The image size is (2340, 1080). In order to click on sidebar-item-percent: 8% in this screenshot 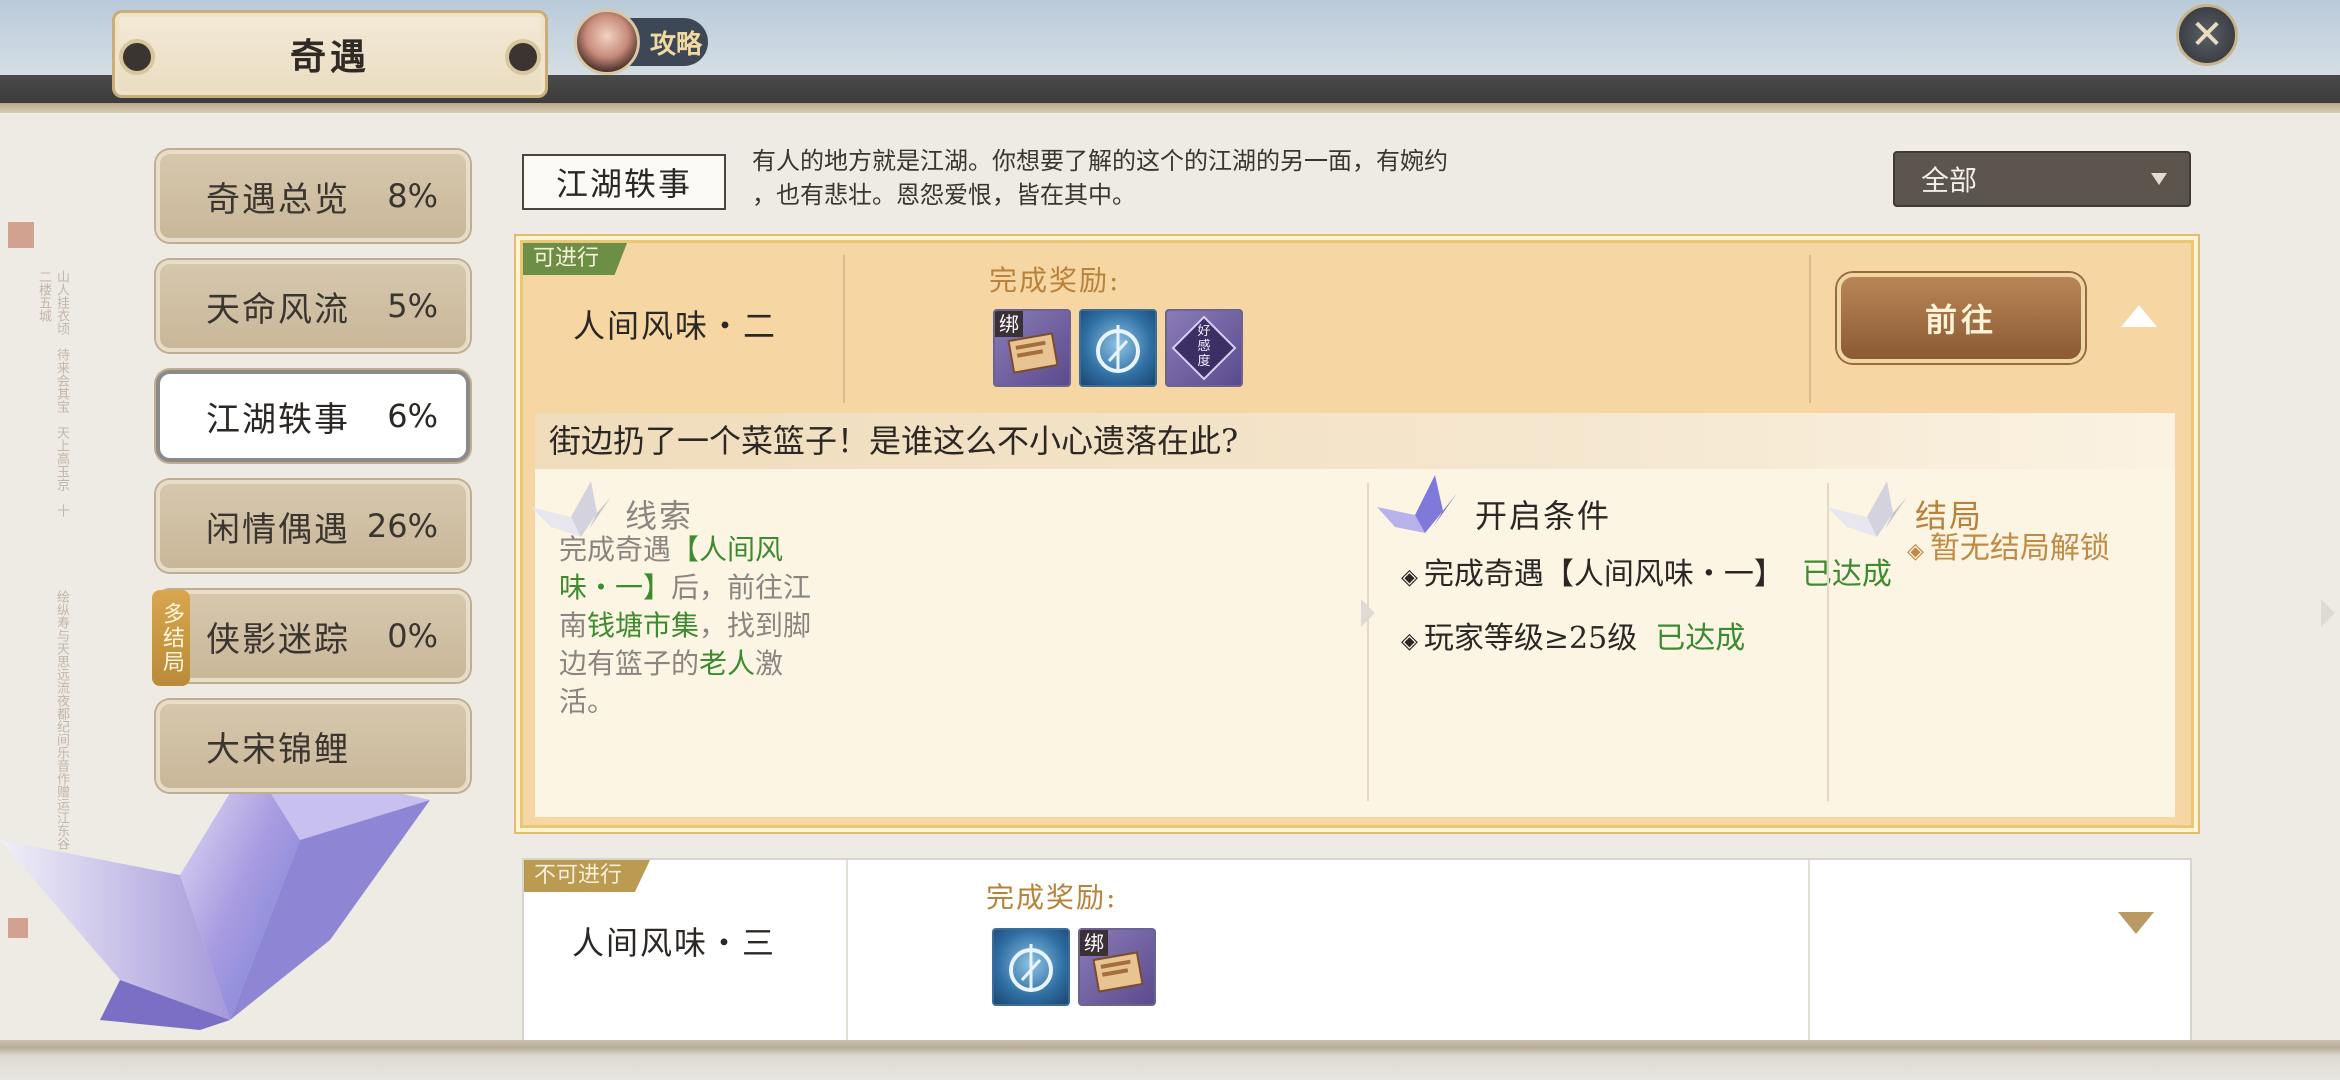, I will do `click(412, 196)`.